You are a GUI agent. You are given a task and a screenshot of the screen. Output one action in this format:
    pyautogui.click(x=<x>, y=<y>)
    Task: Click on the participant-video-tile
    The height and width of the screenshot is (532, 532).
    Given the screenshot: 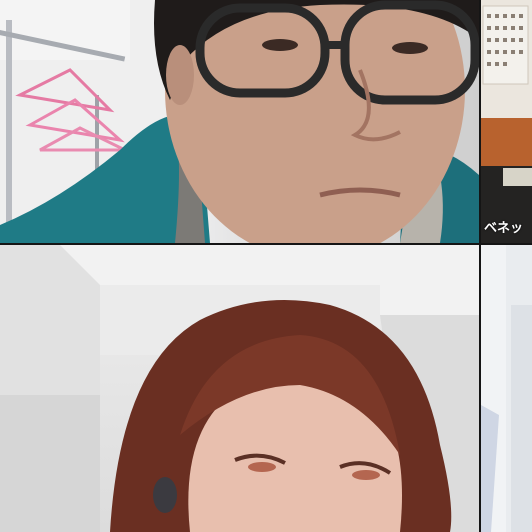 What is the action you would take?
    pyautogui.click(x=506, y=388)
    